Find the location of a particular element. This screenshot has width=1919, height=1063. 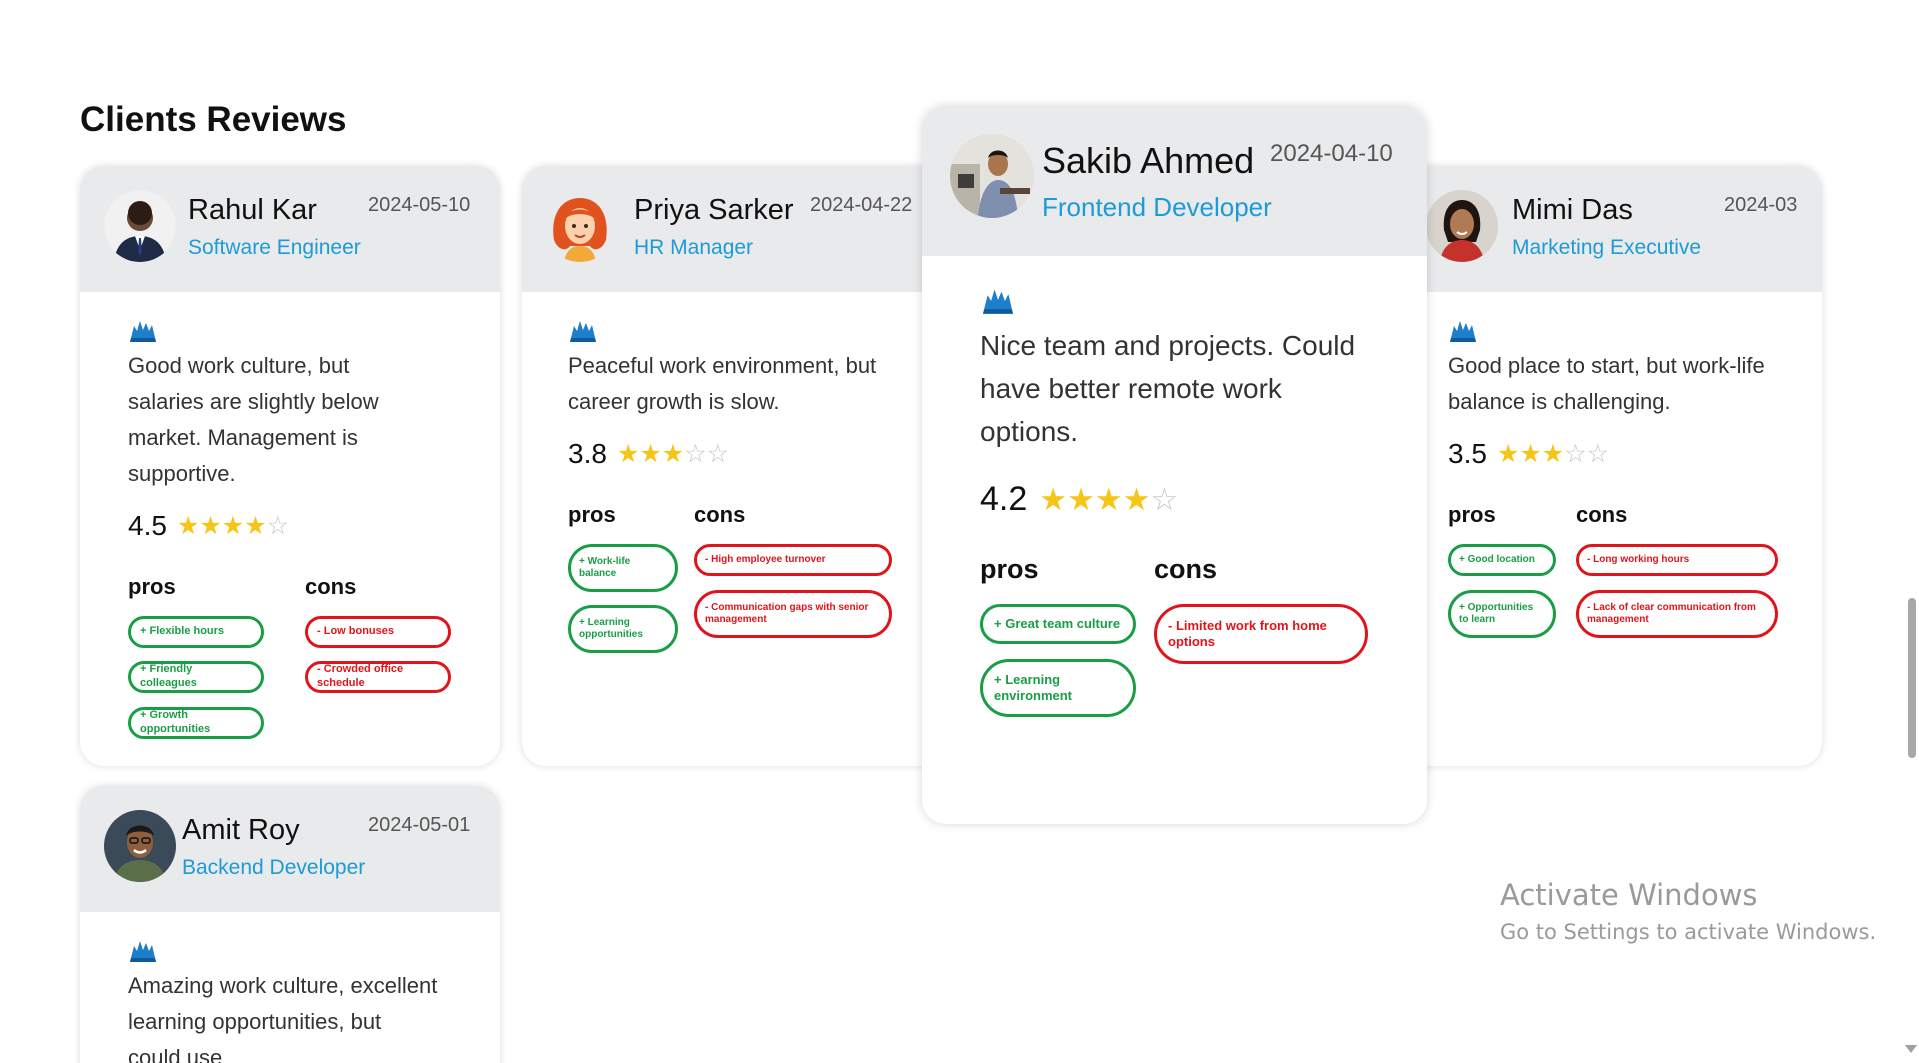

review-card-header: Rahul Kar Software Engineer 2024-05-10 is located at coordinates (290, 229).